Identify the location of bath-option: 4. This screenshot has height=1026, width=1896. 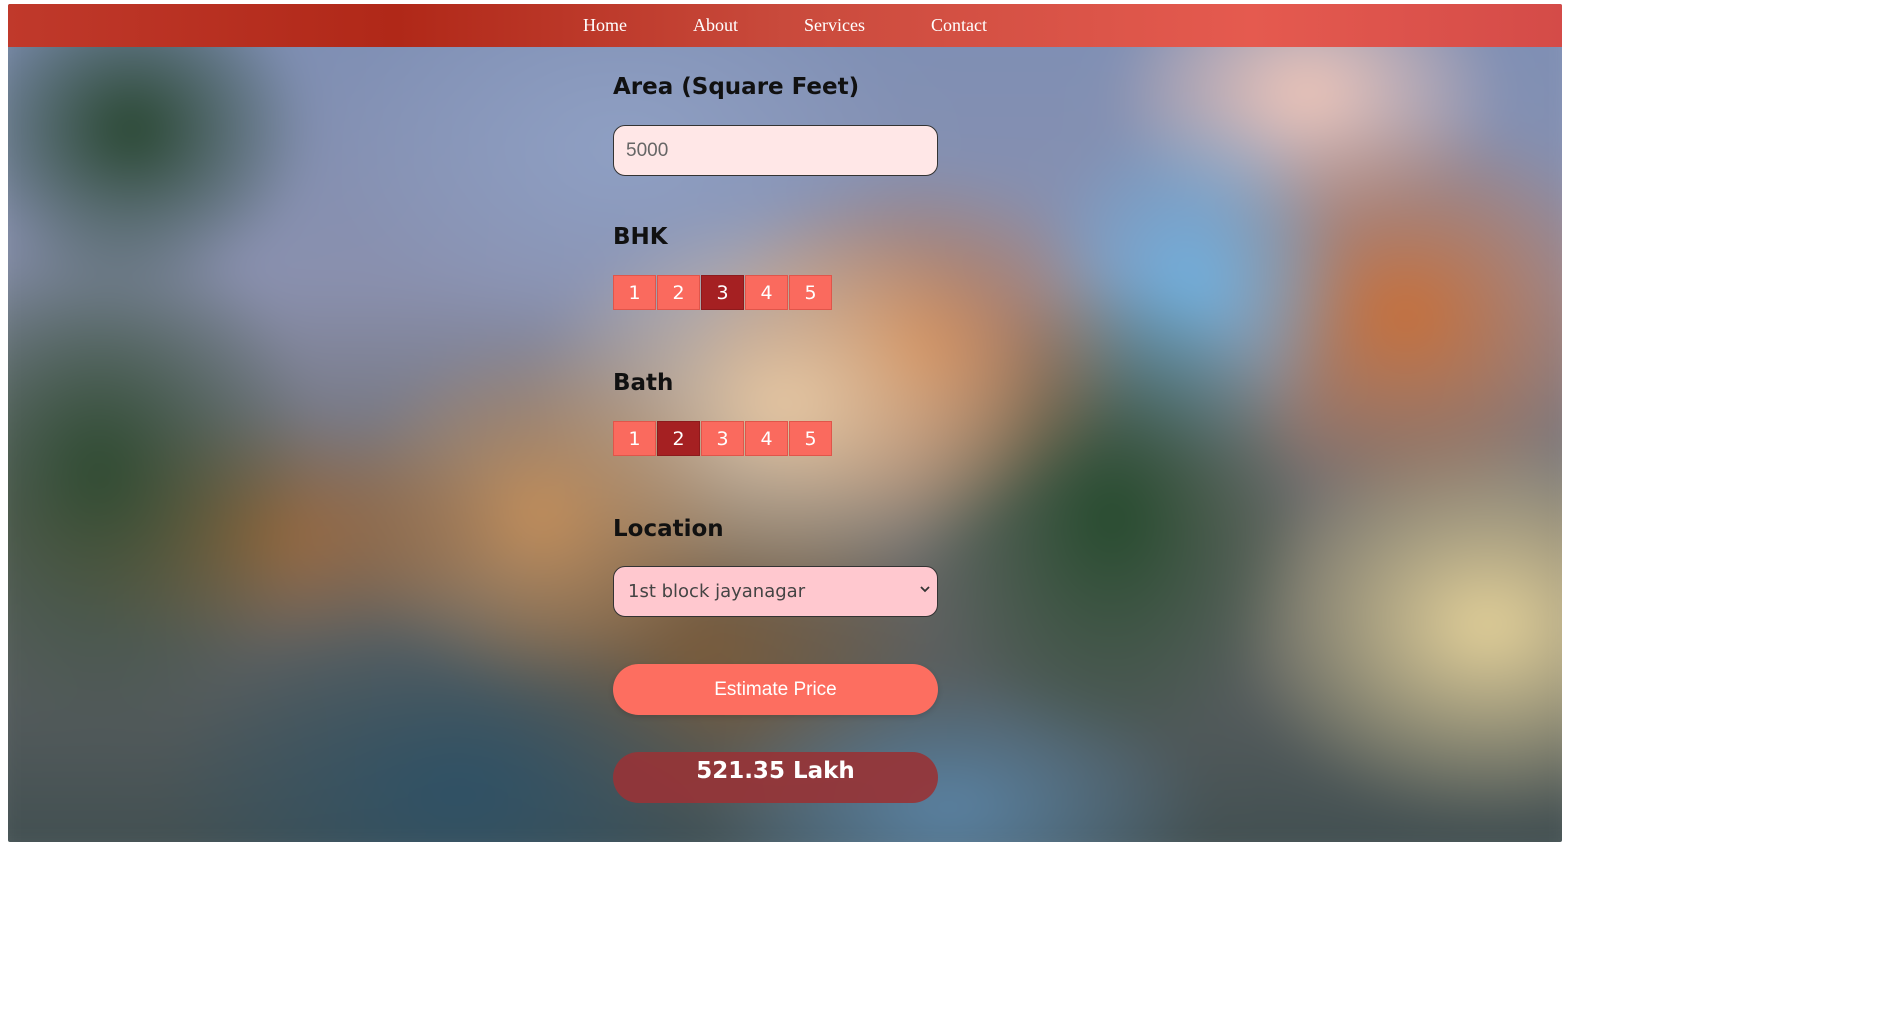
(766, 438).